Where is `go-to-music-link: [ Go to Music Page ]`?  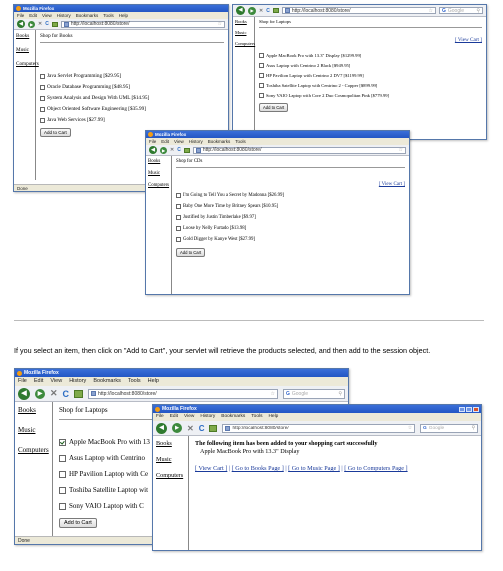
go-to-music-link: [ Go to Music Page ] is located at coordinates (314, 468).